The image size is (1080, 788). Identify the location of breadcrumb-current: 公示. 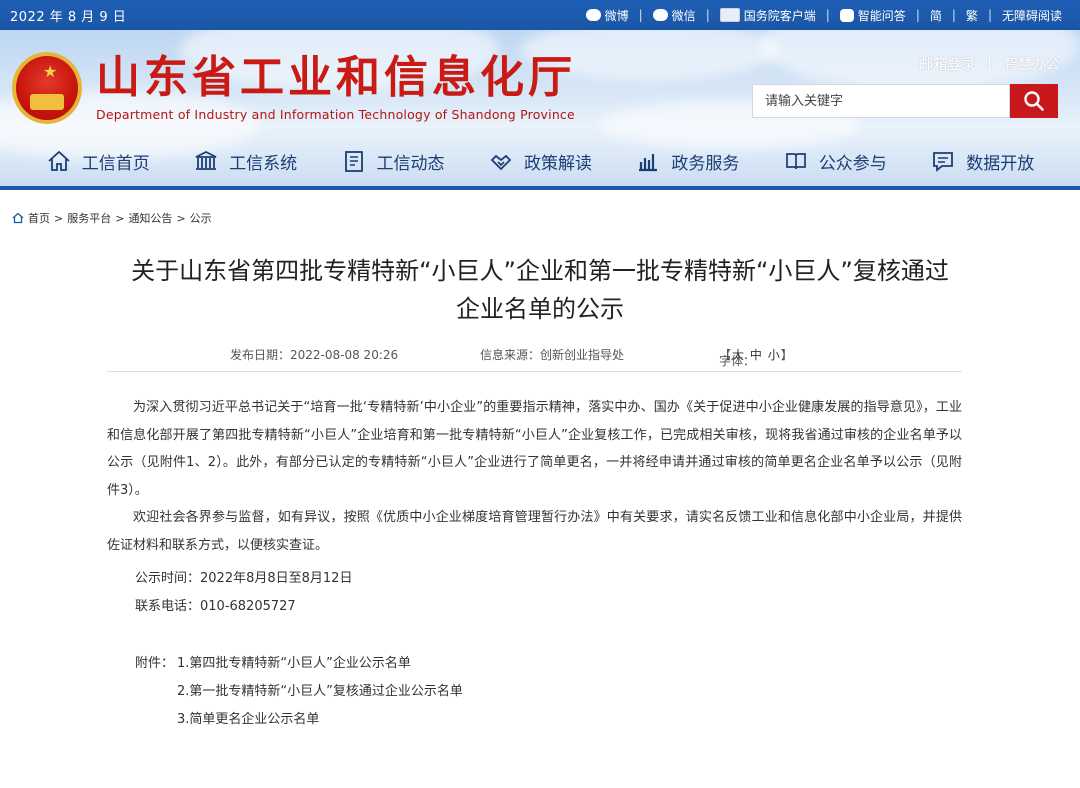
(201, 218).